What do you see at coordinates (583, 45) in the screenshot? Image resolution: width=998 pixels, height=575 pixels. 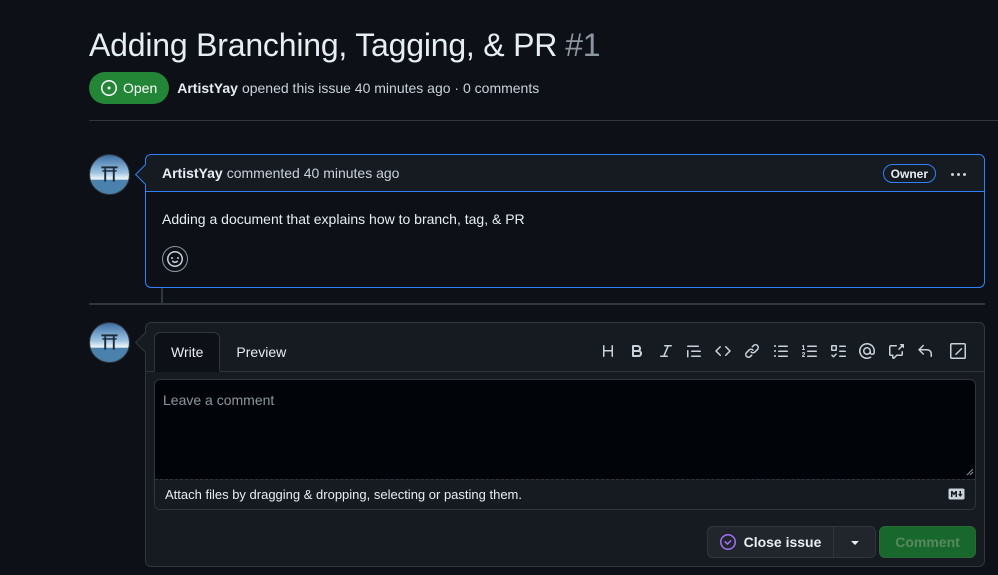 I see `issue-number: #1` at bounding box center [583, 45].